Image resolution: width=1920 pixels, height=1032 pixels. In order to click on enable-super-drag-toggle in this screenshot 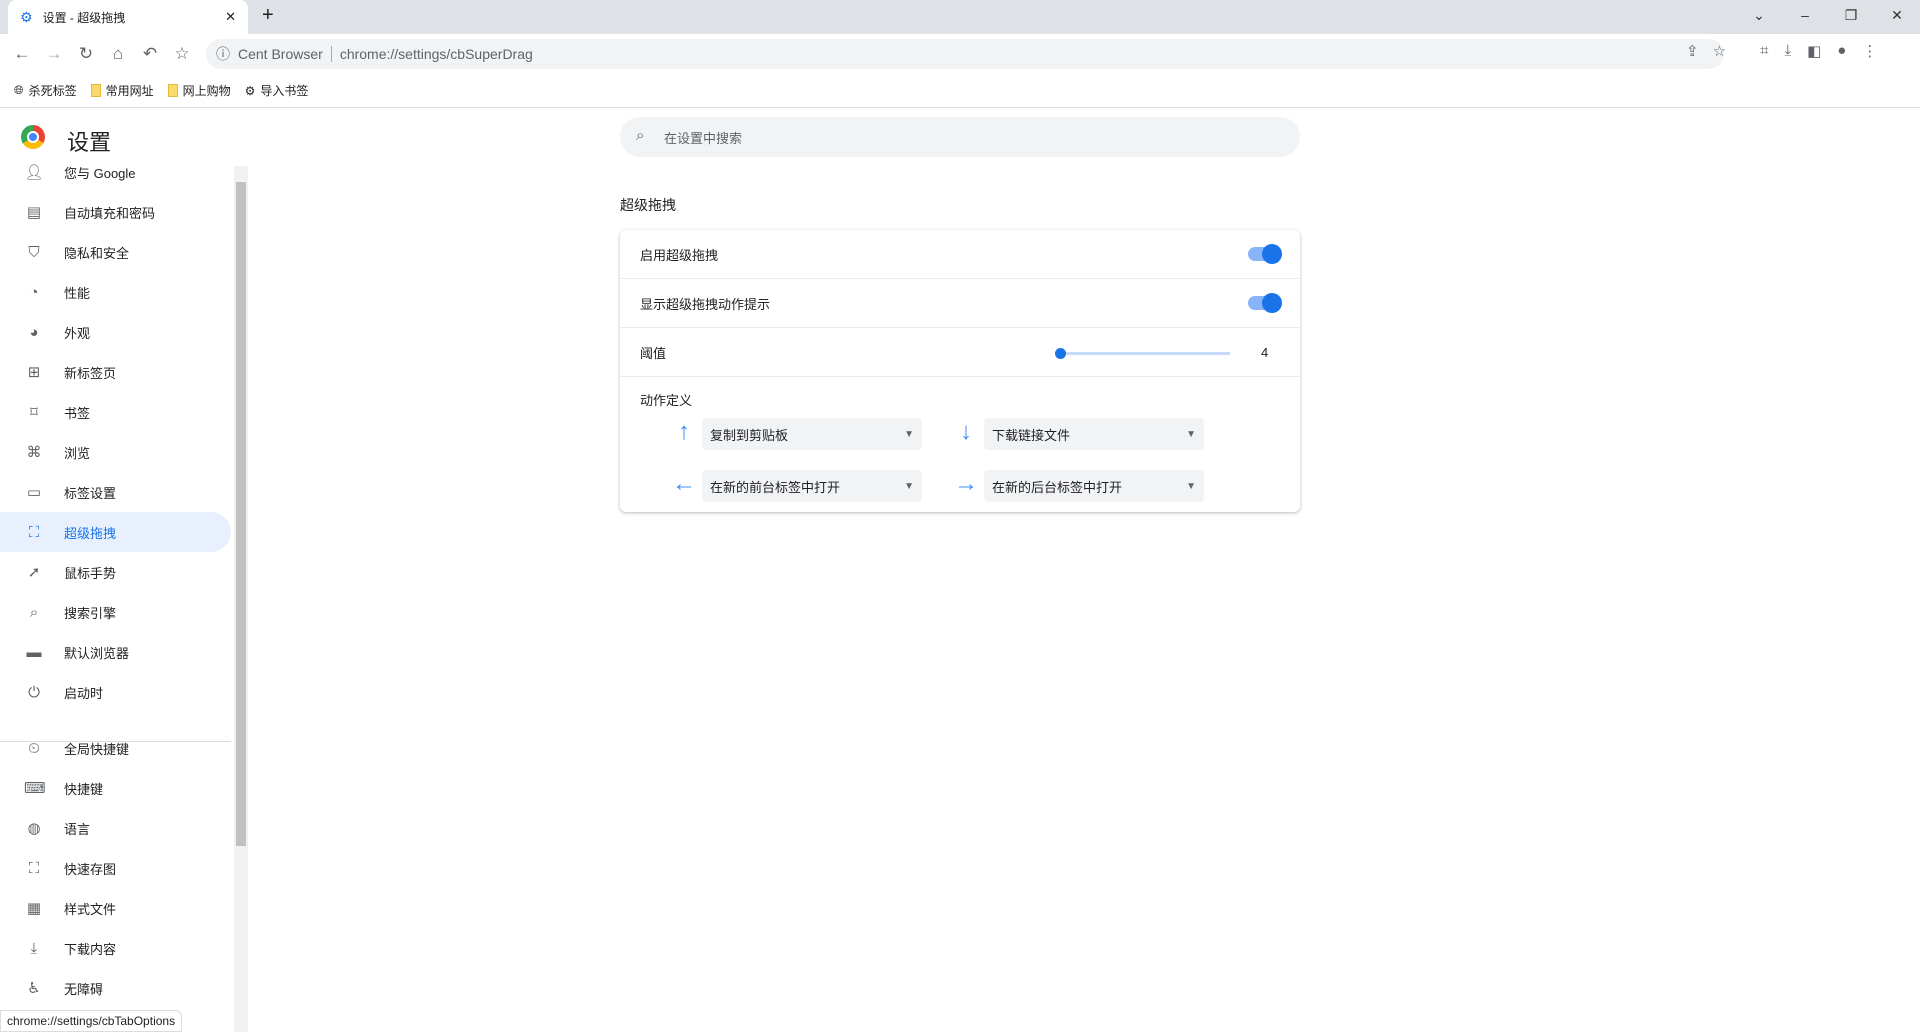, I will do `click(1265, 254)`.